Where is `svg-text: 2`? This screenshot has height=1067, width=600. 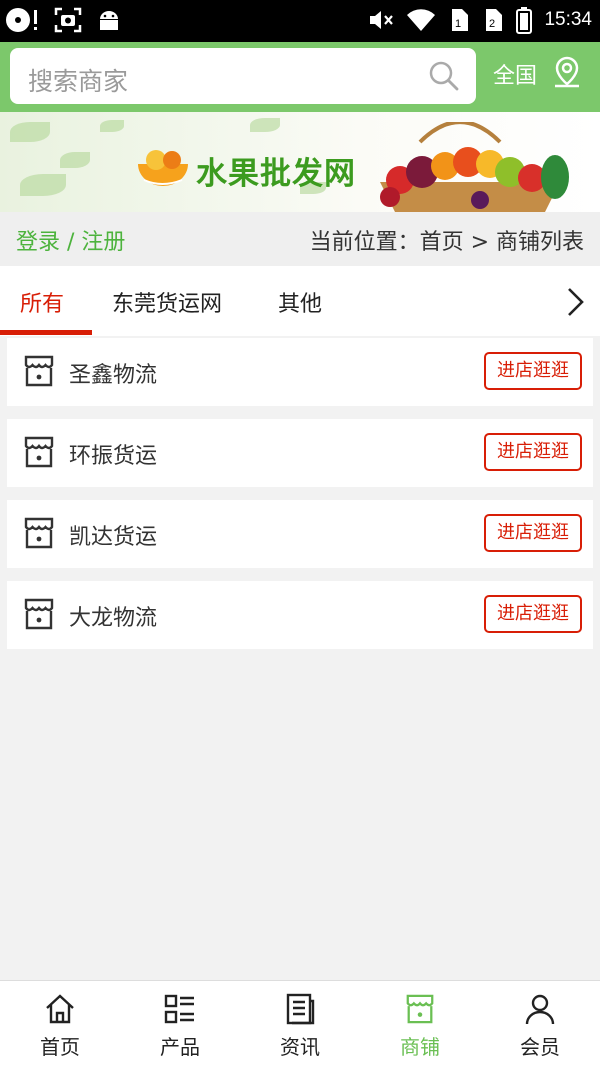
svg-text: 2 is located at coordinates (492, 24).